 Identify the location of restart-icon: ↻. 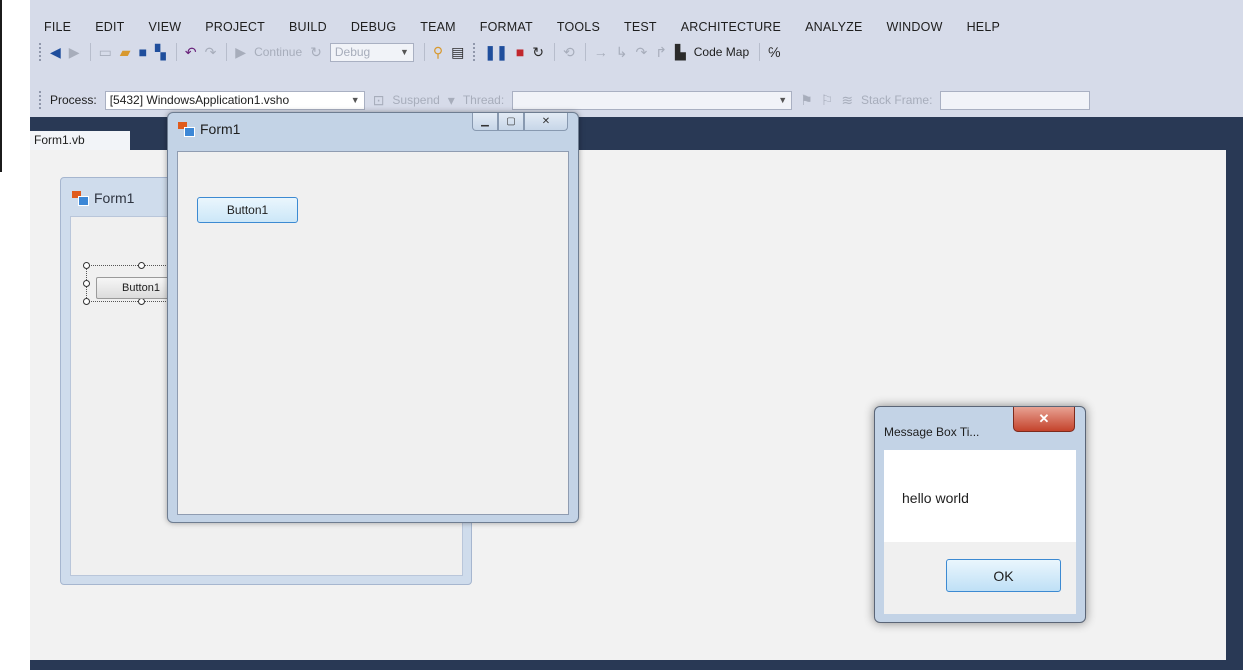
(316, 52).